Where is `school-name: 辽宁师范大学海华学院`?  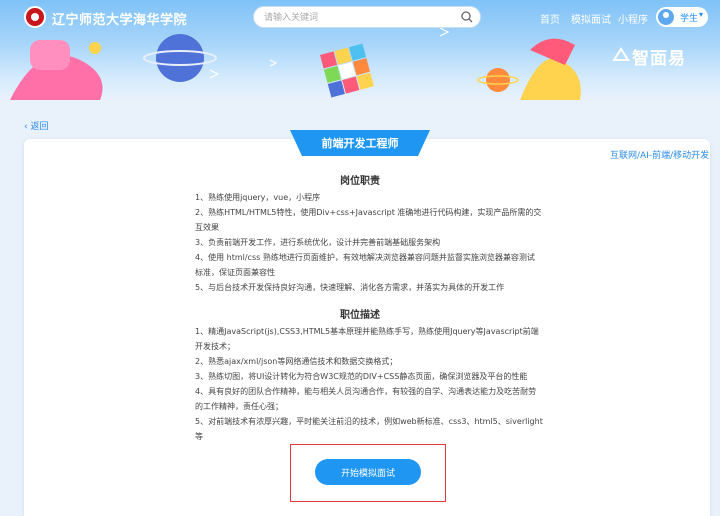 school-name: 辽宁师范大学海华学院 is located at coordinates (120, 20).